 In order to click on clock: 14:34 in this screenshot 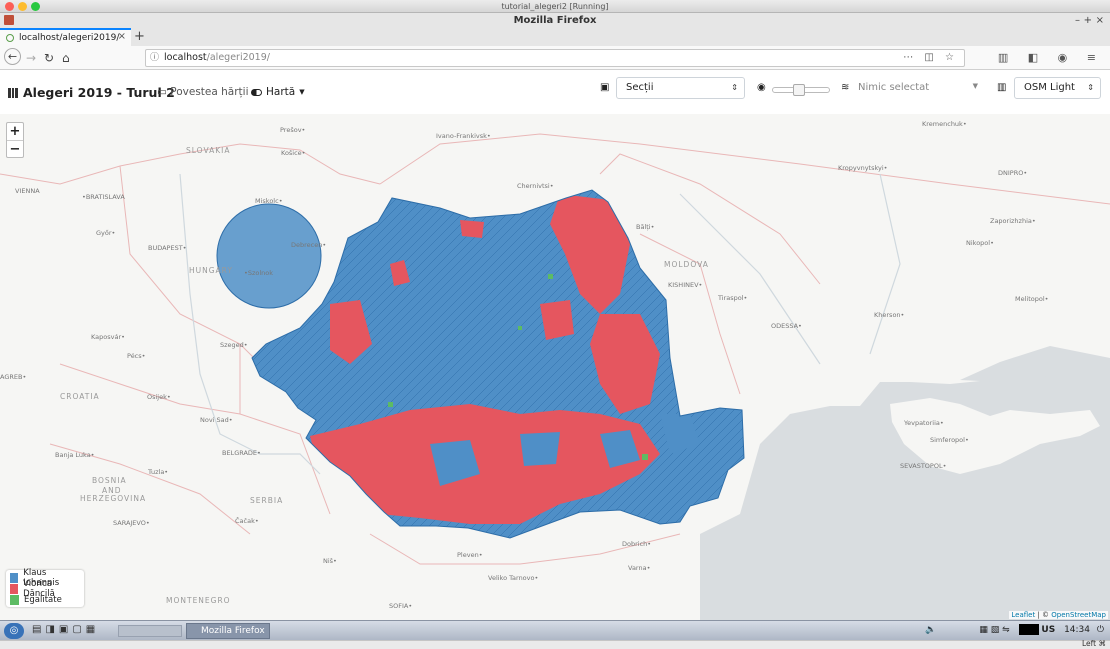, I will do `click(1077, 630)`.